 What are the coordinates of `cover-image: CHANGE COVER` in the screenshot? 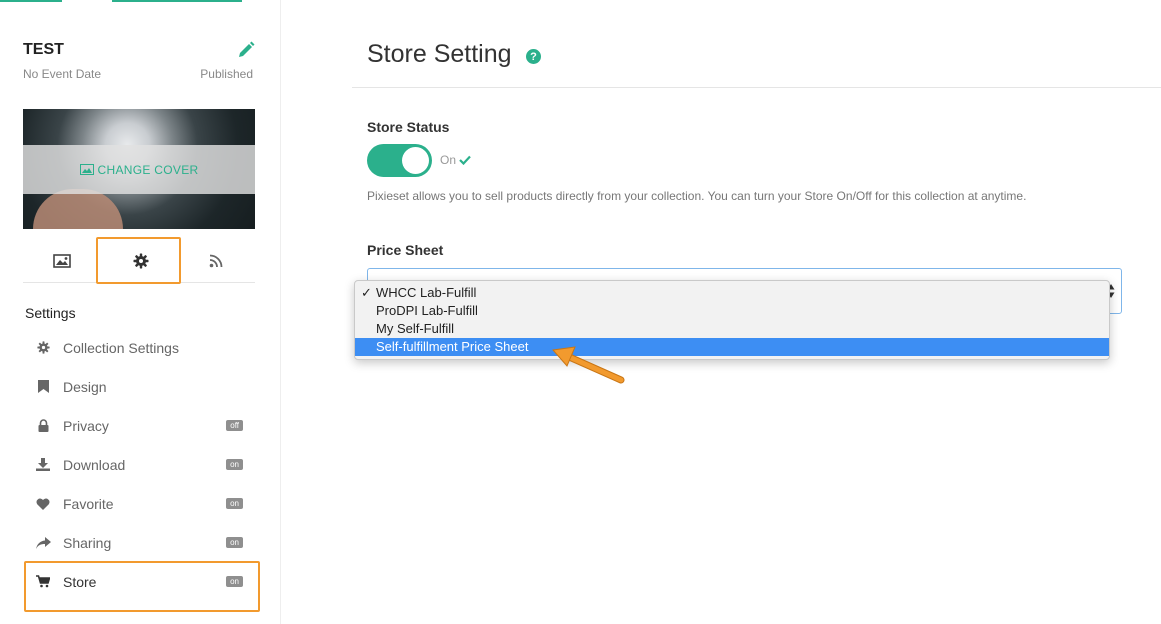 It's located at (139, 169).